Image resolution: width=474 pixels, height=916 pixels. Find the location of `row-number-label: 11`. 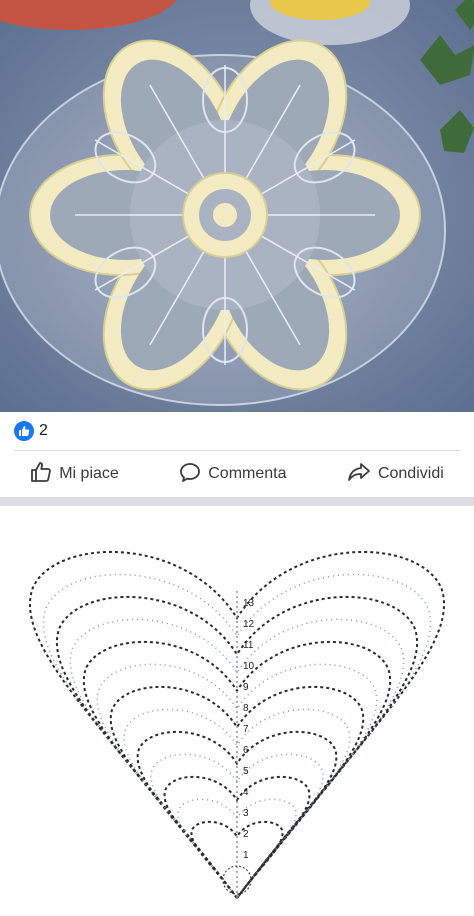

row-number-label: 11 is located at coordinates (248, 645).